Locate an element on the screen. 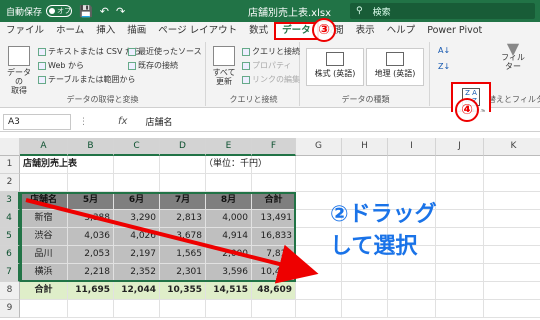 This screenshot has width=540, height=320. undo-icon: ↶ is located at coordinates (104, 11).